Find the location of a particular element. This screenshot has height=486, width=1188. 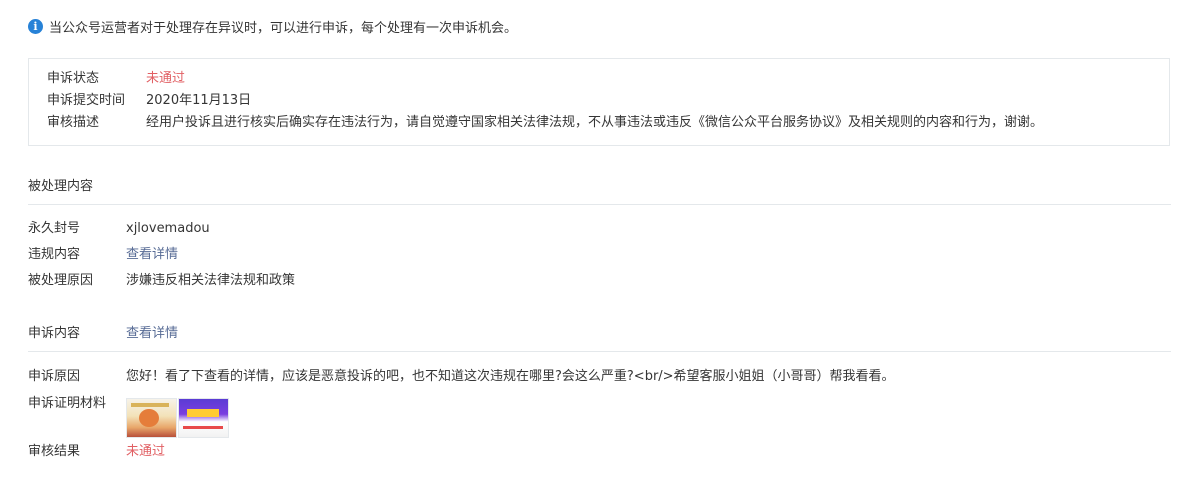

handled-reason-value: 涉嫌违反相关法律法规和政策 is located at coordinates (211, 280).